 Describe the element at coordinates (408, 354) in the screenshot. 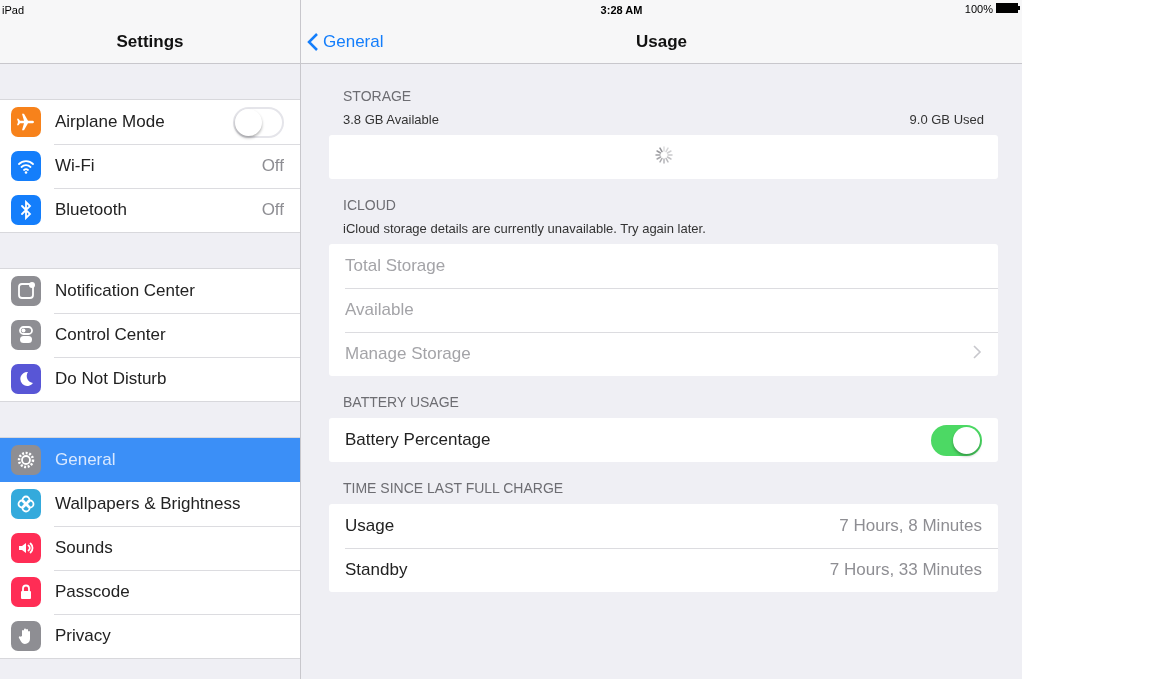

I see `row-label: Manage Storage` at that location.